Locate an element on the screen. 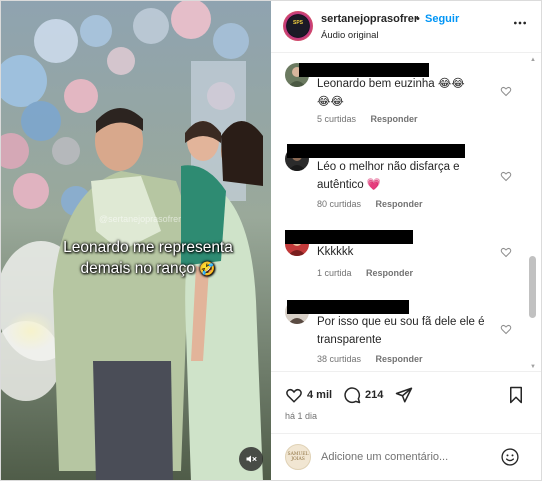 The image size is (542, 481). comments-scrollbar is located at coordinates (532, 287).